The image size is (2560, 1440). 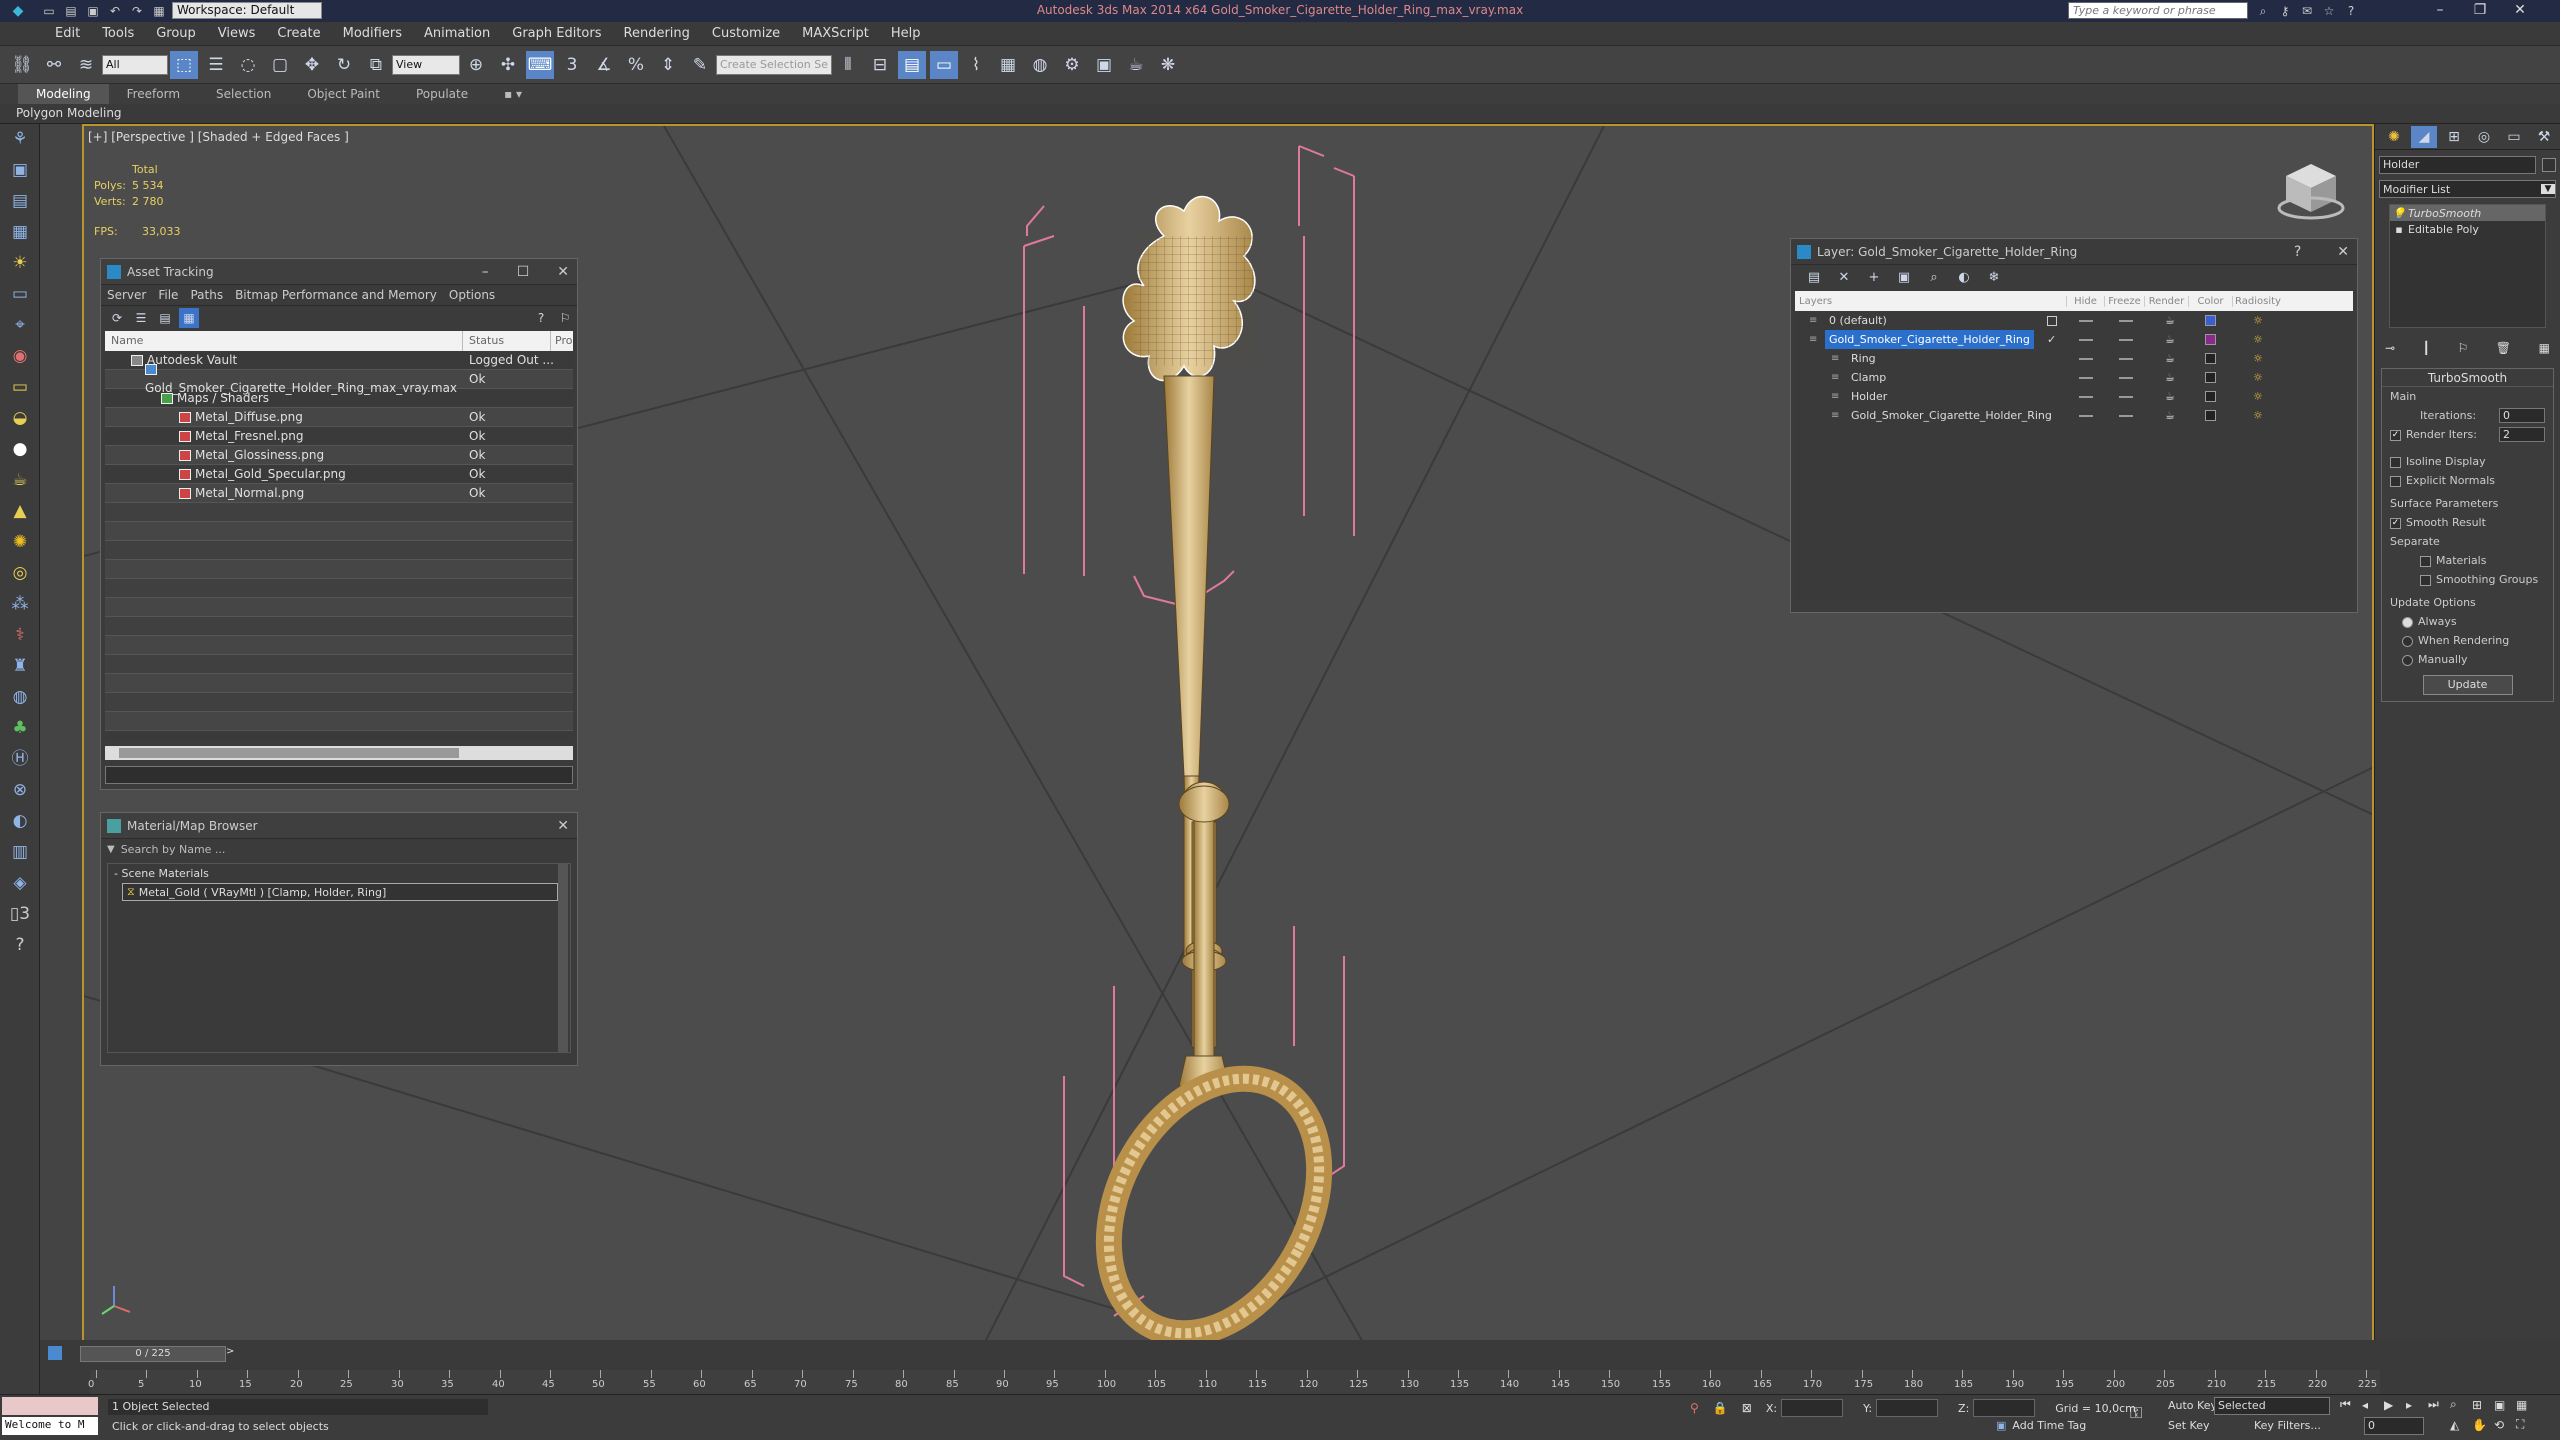 I want to click on layer-row: ≡ 0 (default) ☕ ☼, so click(x=2074, y=320).